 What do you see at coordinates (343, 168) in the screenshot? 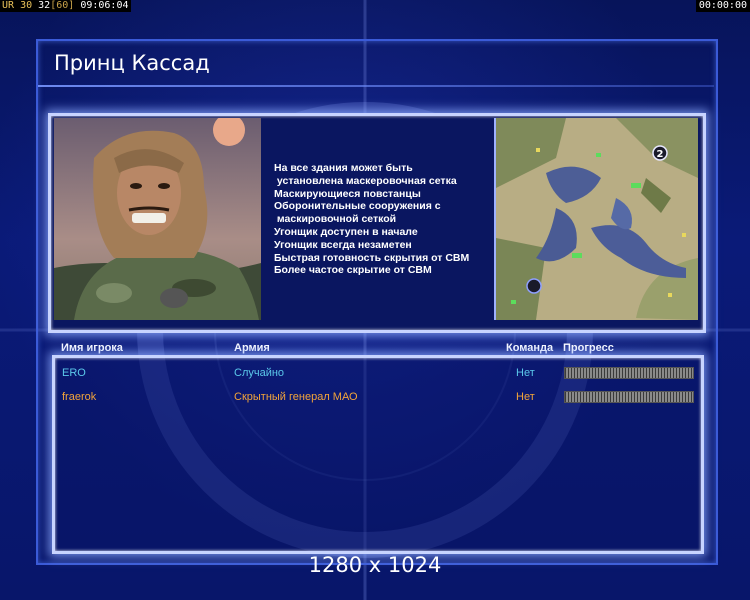
I see `feature-line: На все здания может быть` at bounding box center [343, 168].